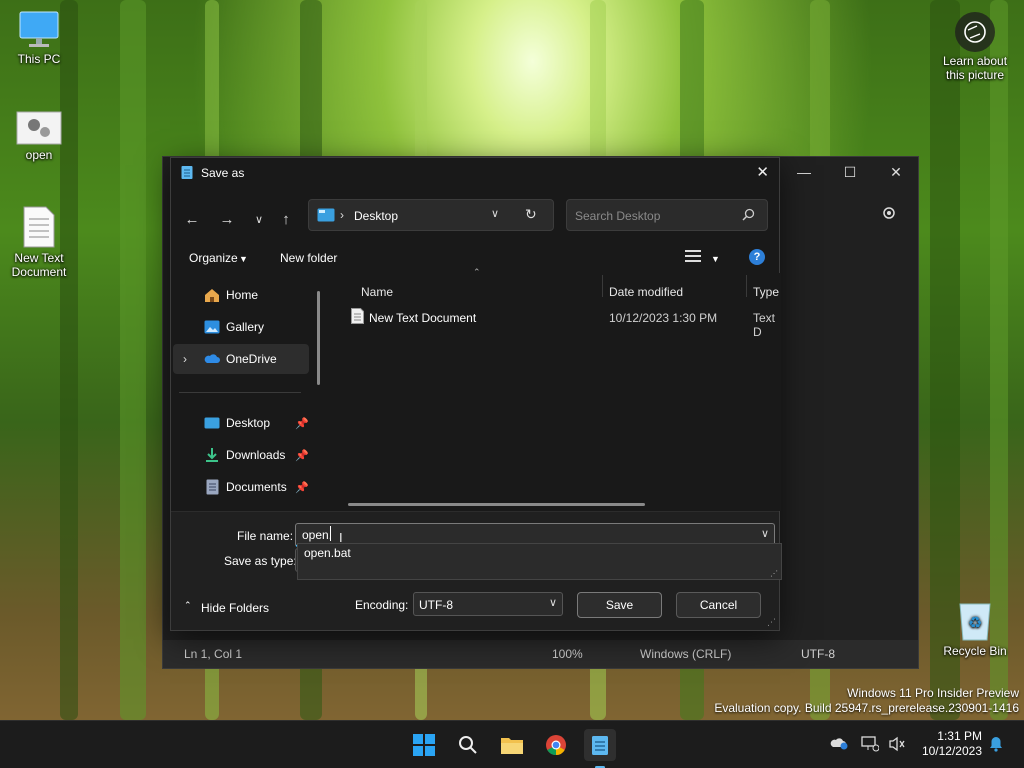  I want to click on maximize-button: ☐, so click(850, 172).